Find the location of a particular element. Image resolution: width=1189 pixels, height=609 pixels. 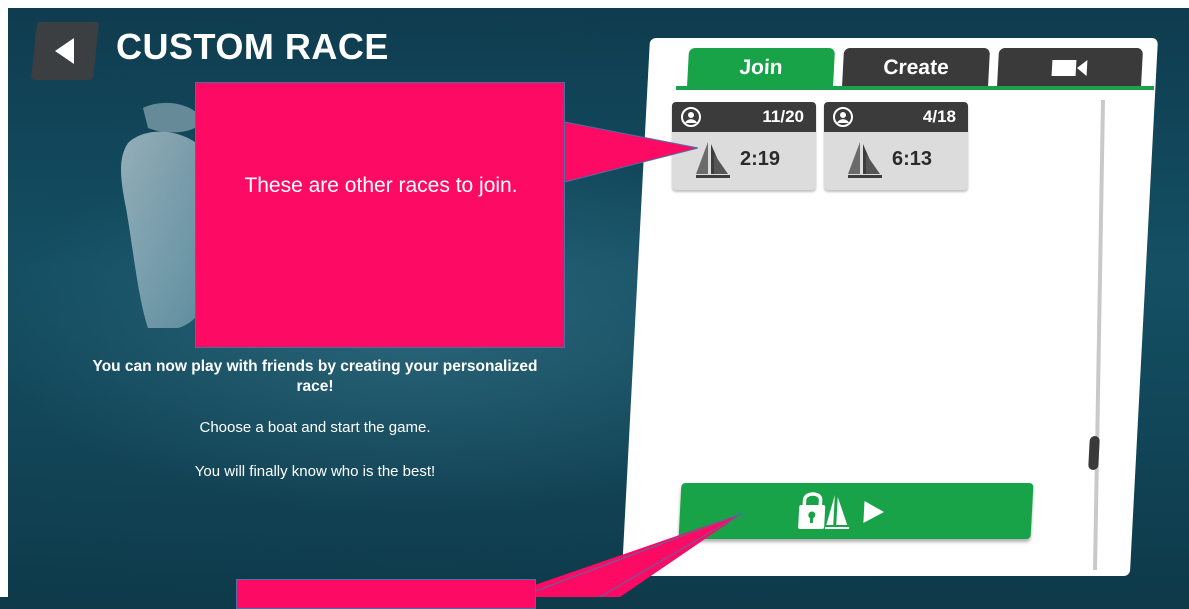

callout-races-text: These are other races to join. is located at coordinates (381, 185).